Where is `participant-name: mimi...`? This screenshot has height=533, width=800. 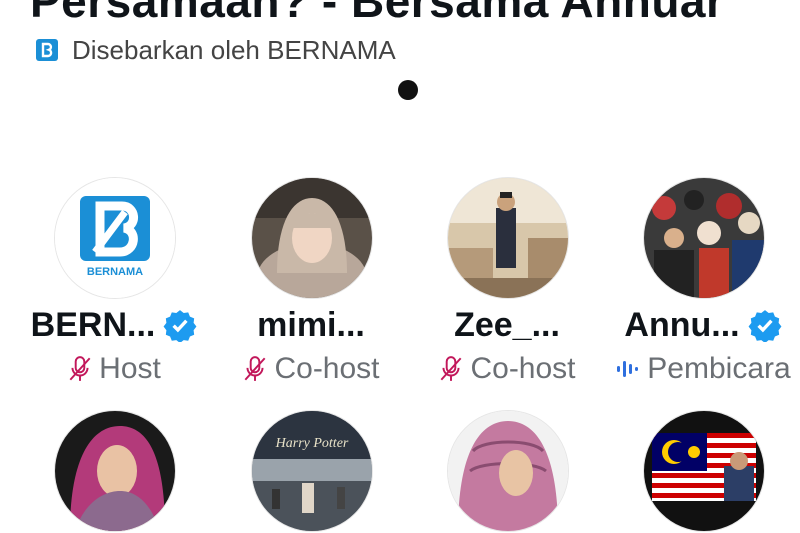 participant-name: mimi... is located at coordinates (311, 324).